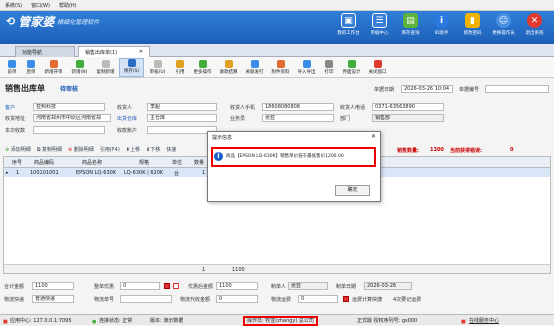  What do you see at coordinates (72, 118) in the screenshot?
I see `addr-field: 河南省郑州市中原区河南省郑` at bounding box center [72, 118].